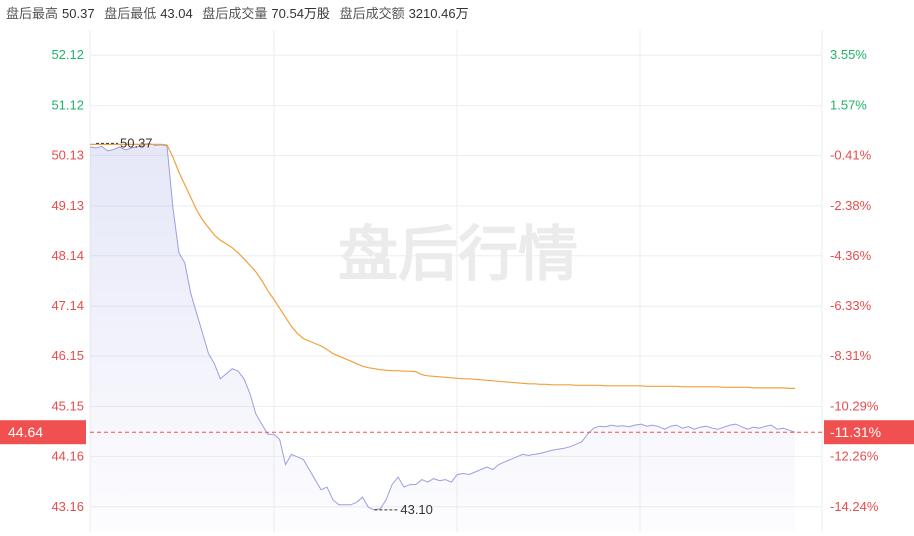 This screenshot has width=914, height=536. Describe the element at coordinates (67, 255) in the screenshot. I see `y-tick-left: 48.14` at that location.